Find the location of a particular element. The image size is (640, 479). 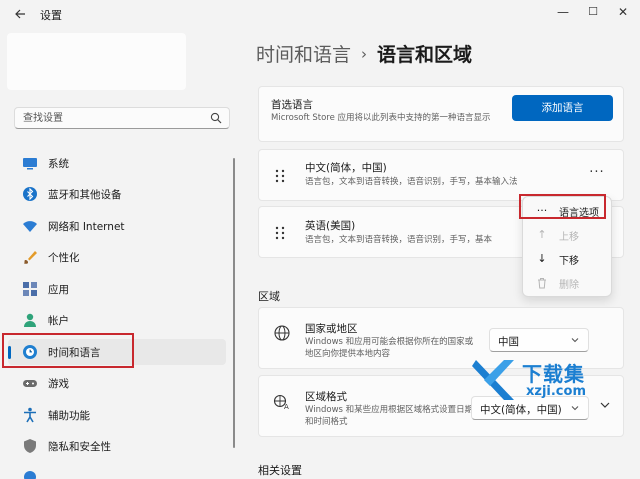

sidebar-item-label: 辅助功能 is located at coordinates (69, 416).